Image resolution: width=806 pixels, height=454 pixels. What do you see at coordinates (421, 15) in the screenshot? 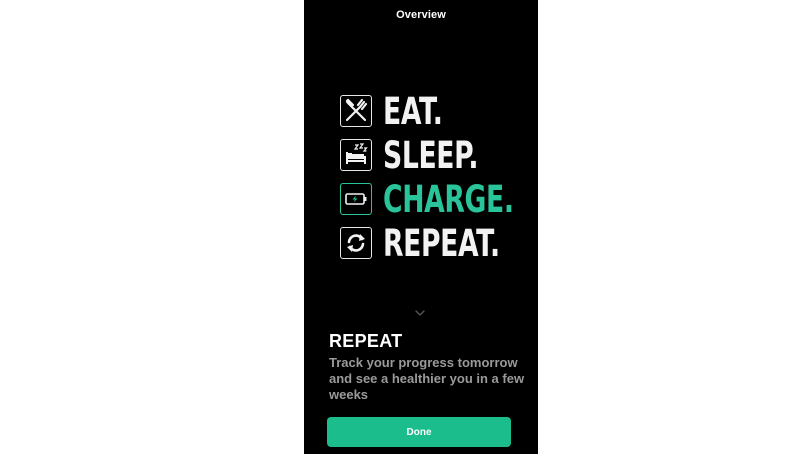
I see `nav-title: Overview` at bounding box center [421, 15].